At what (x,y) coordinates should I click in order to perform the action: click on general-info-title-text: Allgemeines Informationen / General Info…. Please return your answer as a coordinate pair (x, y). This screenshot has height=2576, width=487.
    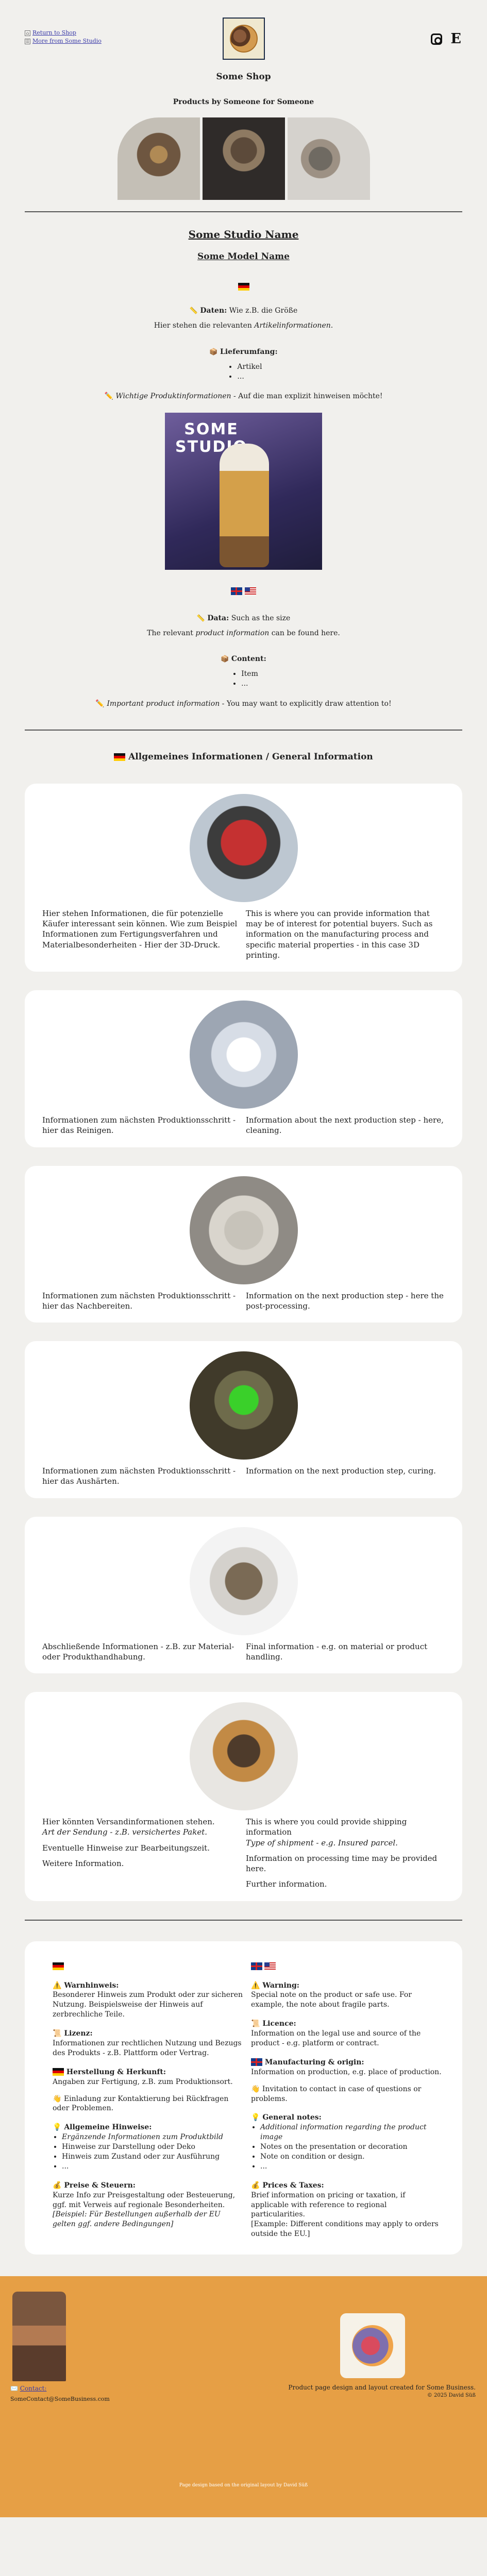
    Looking at the image, I should click on (250, 756).